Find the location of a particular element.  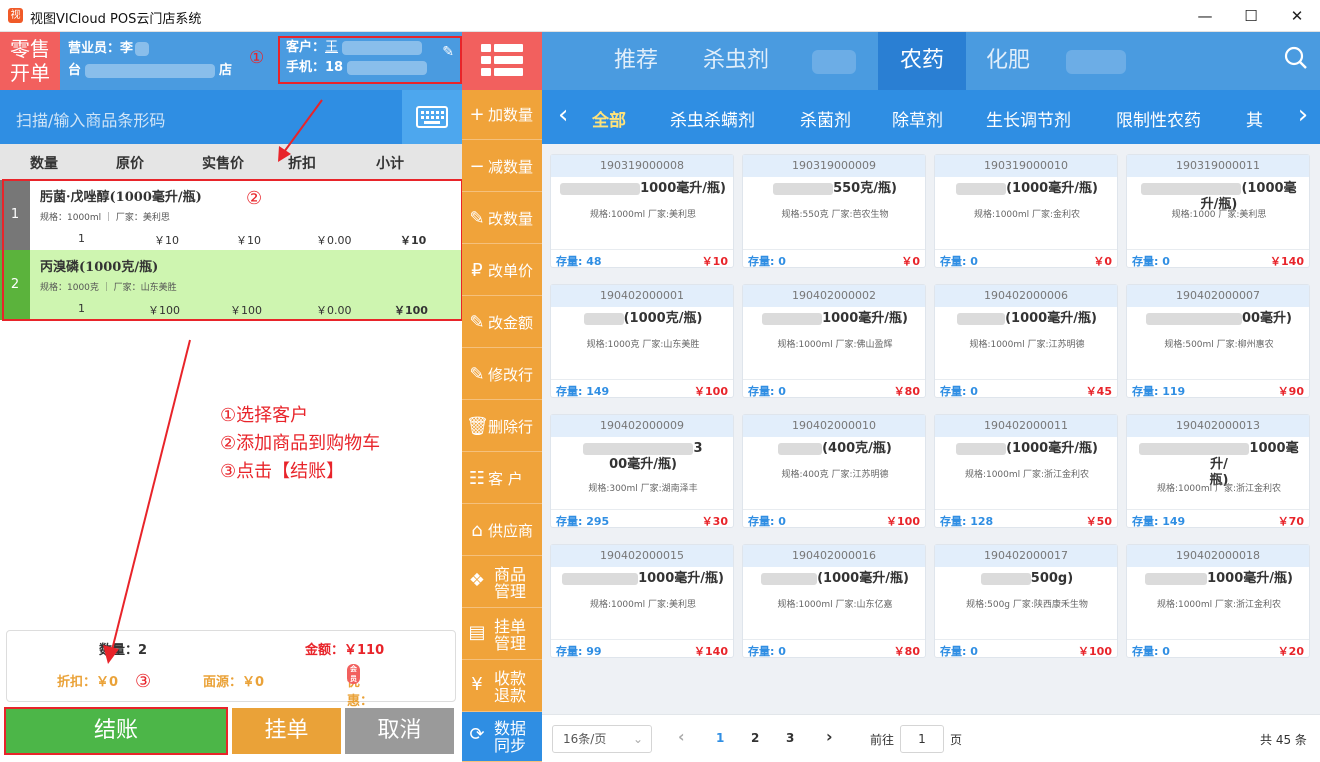

toolbar-label: 数据 同步 is located at coordinates (509, 737).